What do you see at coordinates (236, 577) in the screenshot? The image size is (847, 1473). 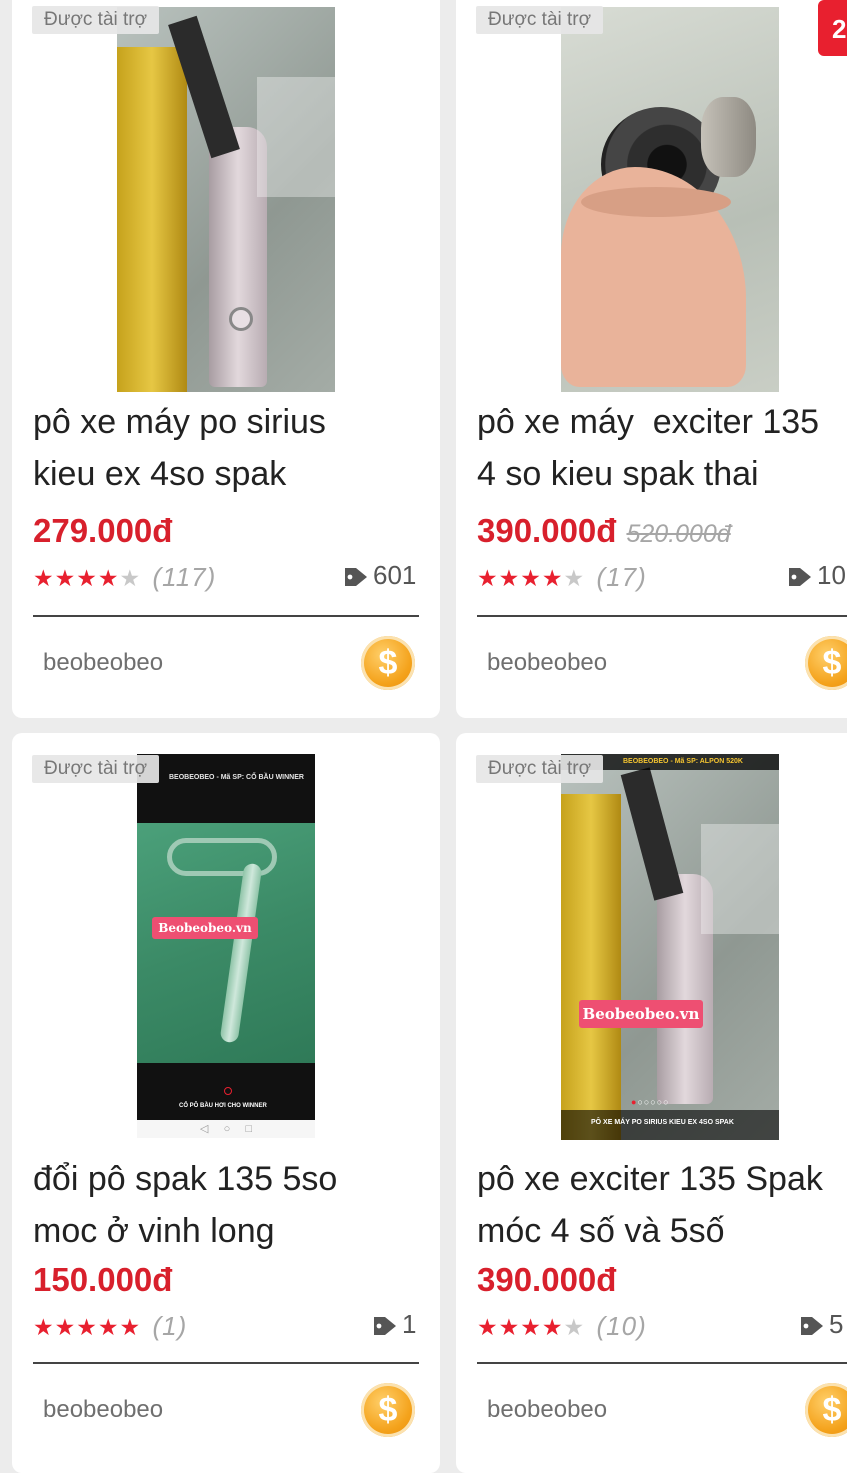 I see `rating-row: ★★★★★ (117) 601` at bounding box center [236, 577].